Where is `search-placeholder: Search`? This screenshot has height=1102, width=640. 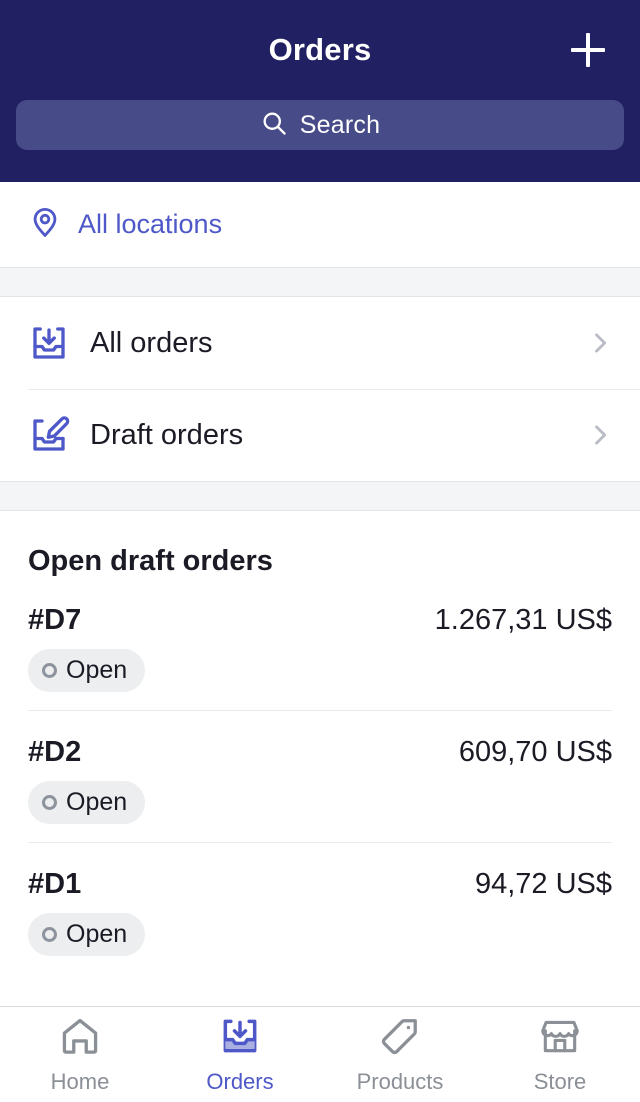
search-placeholder: Search is located at coordinates (340, 124).